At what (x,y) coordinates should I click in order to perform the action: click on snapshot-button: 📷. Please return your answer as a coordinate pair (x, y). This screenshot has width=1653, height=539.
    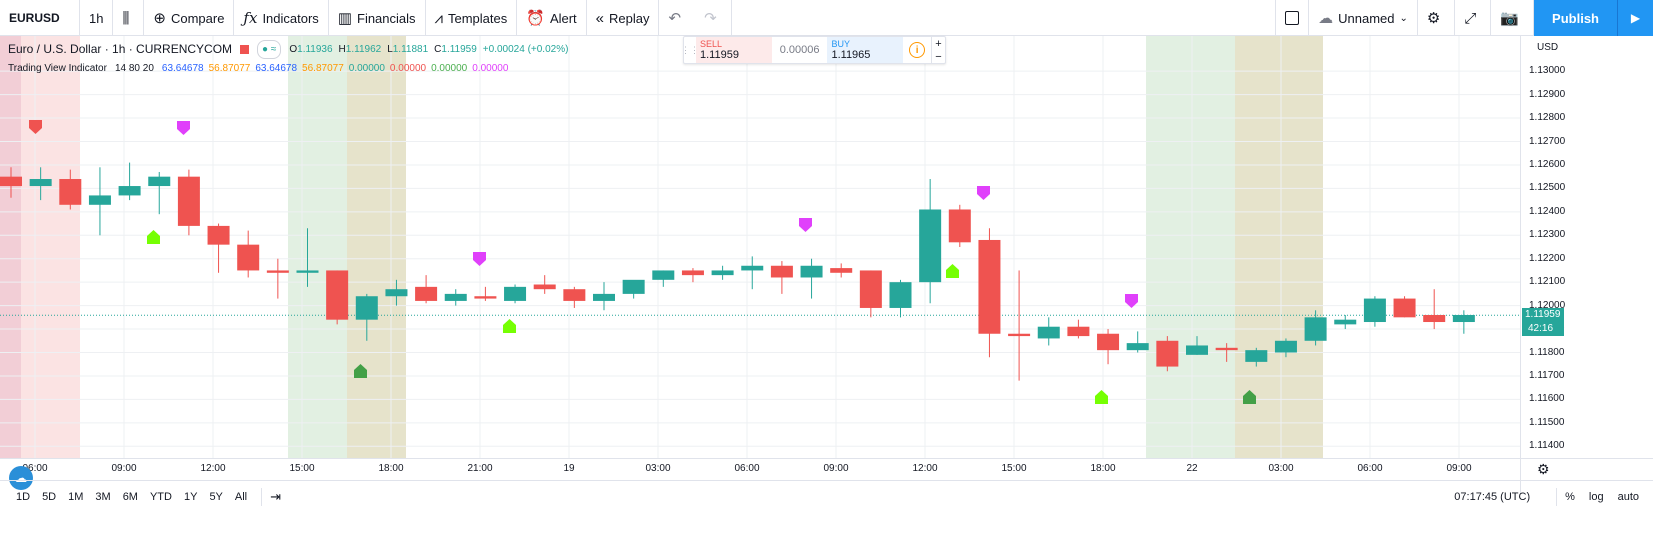
    Looking at the image, I should click on (1513, 18).